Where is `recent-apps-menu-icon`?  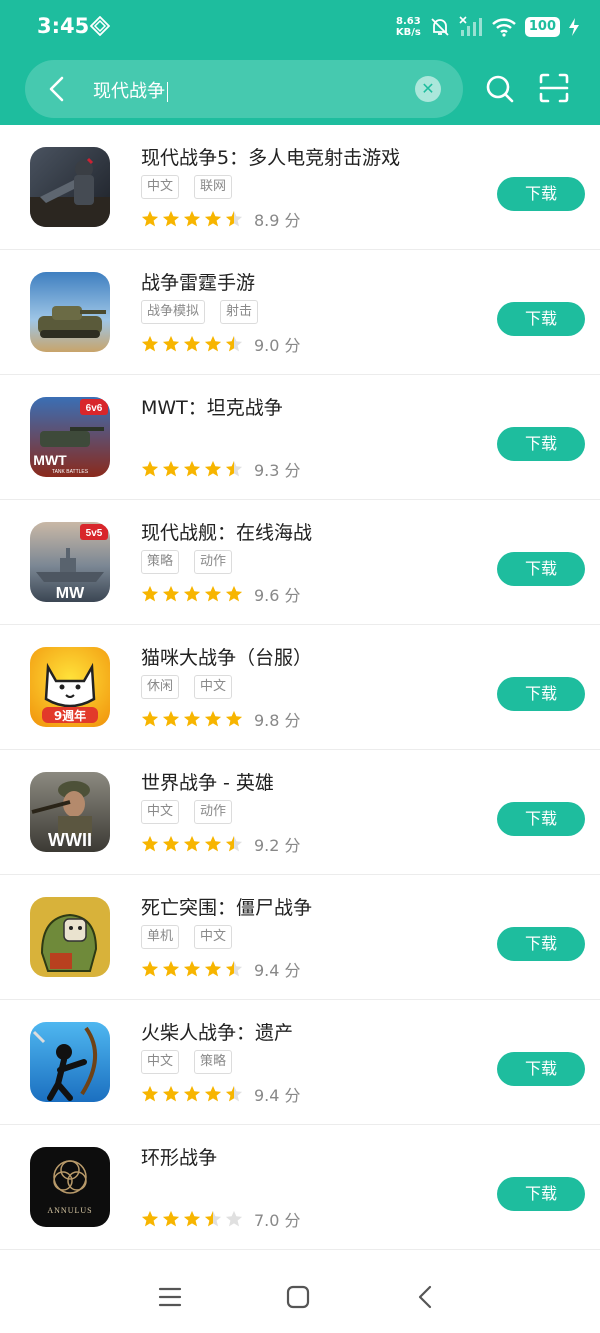 recent-apps-menu-icon is located at coordinates (170, 1297).